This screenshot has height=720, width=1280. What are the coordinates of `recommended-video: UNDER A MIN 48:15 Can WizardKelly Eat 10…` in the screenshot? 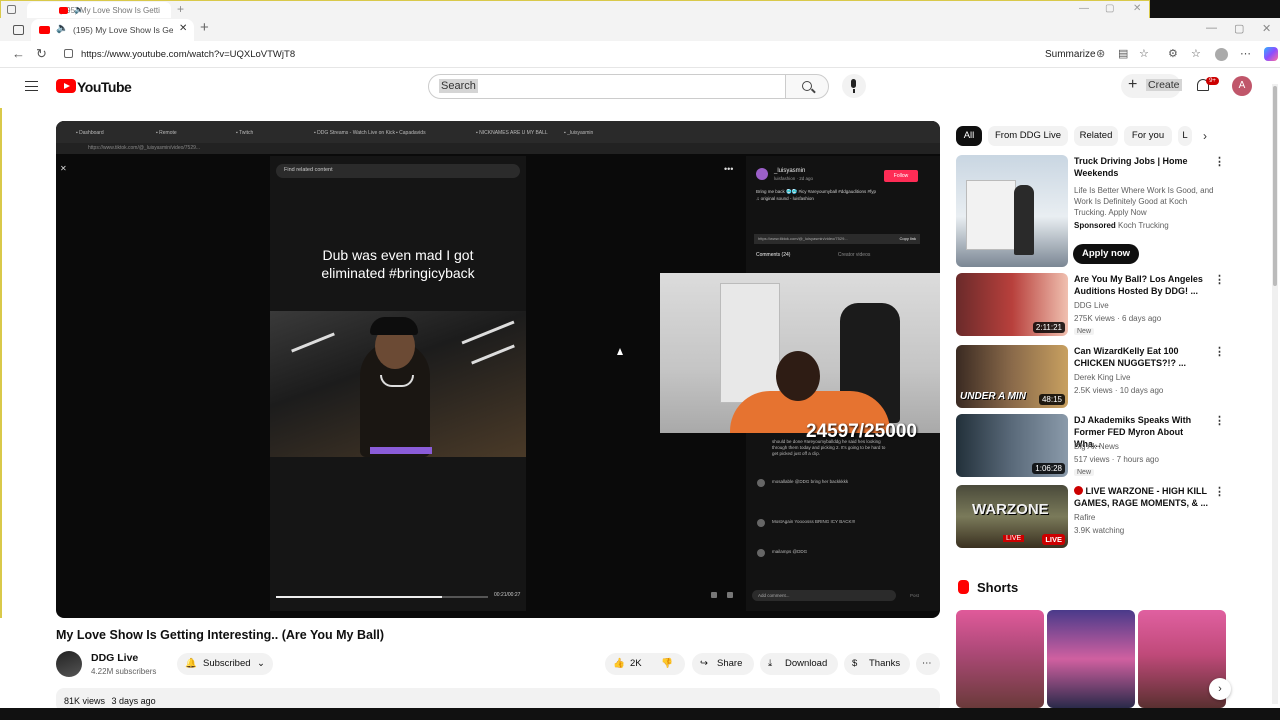 It's located at (1091, 376).